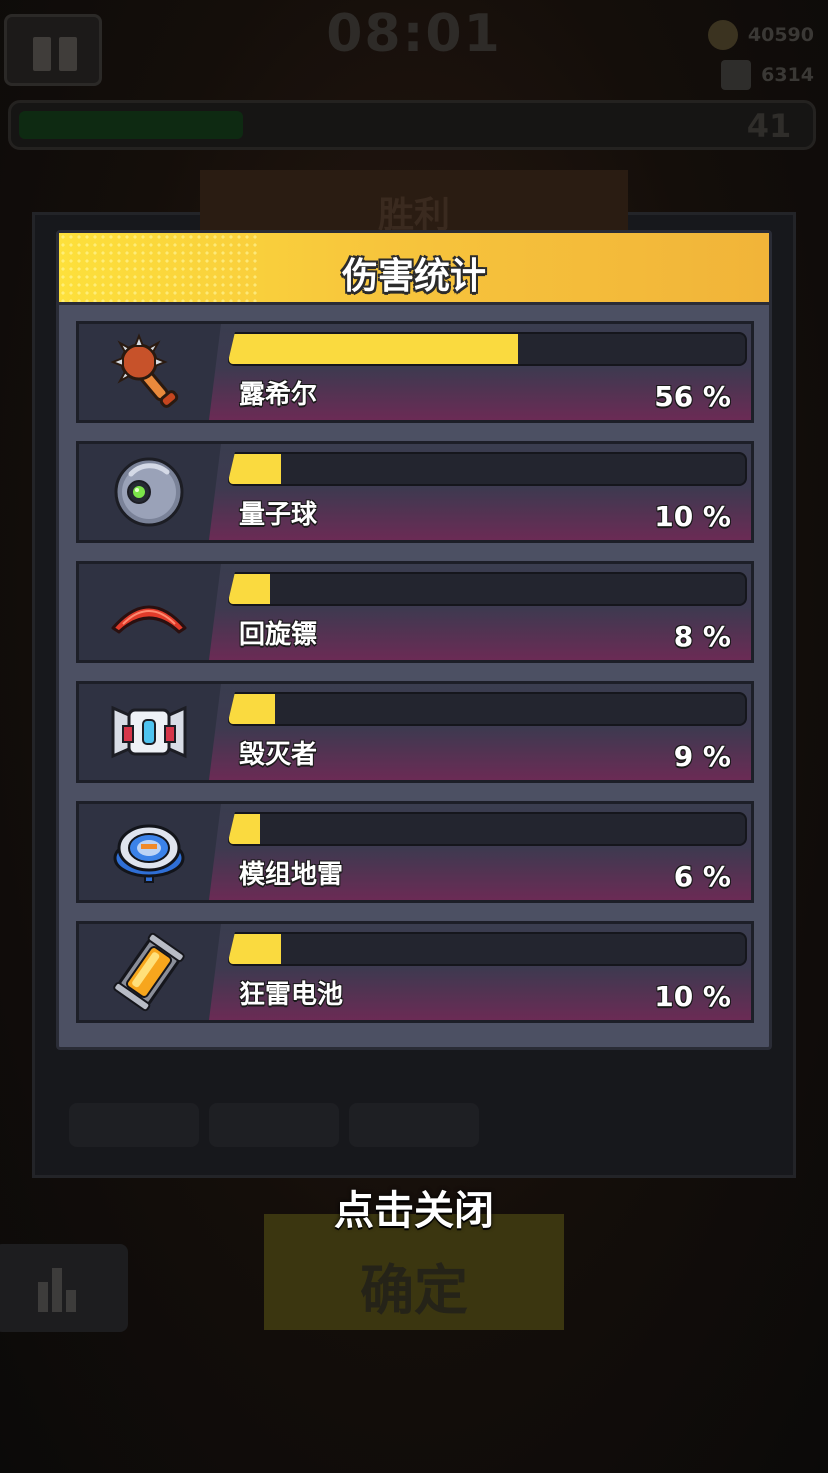 This screenshot has width=828, height=1473. Describe the element at coordinates (736, 75) in the screenshot. I see `skull-icon` at that location.